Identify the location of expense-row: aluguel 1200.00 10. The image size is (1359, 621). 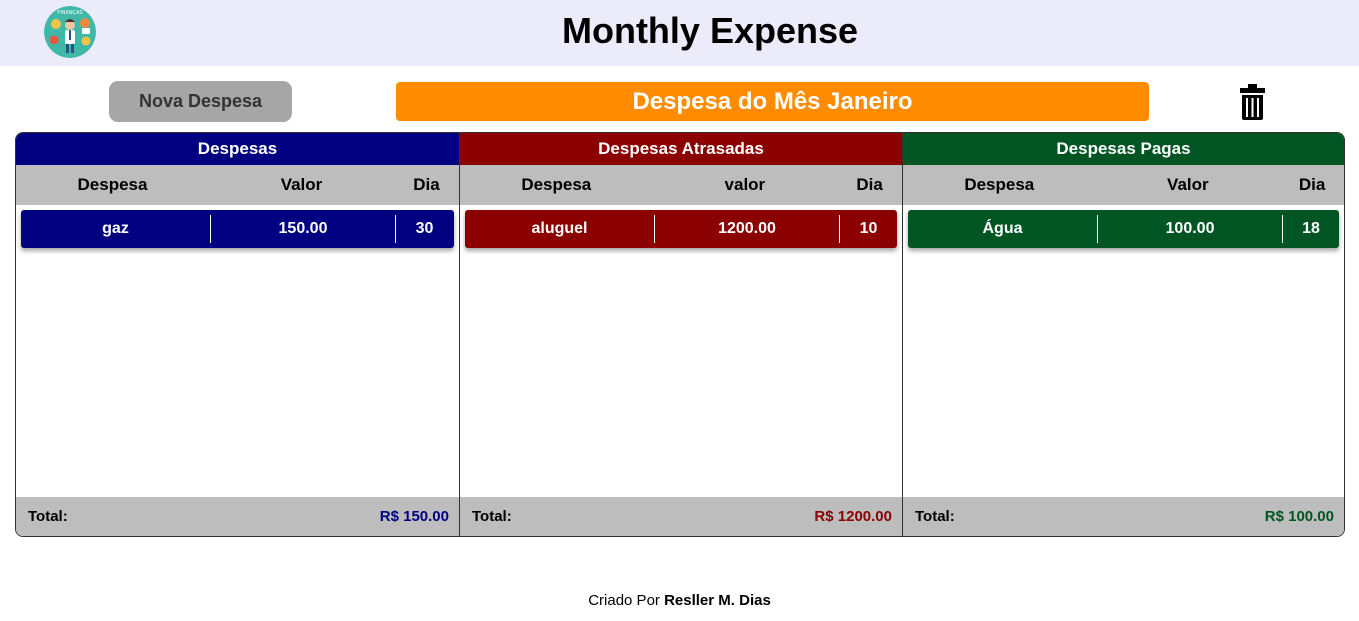
(681, 229).